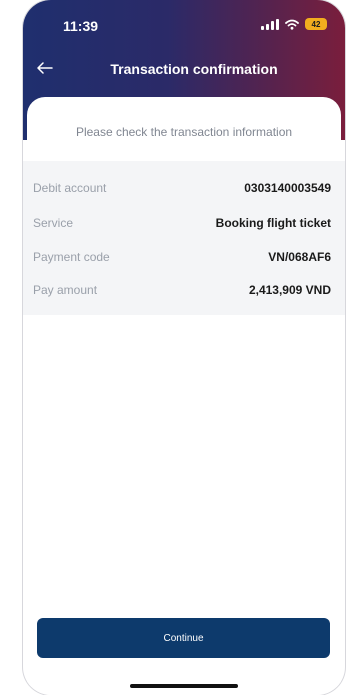  Describe the element at coordinates (194, 69) in the screenshot. I see `page-title: Transaction confirmation` at that location.